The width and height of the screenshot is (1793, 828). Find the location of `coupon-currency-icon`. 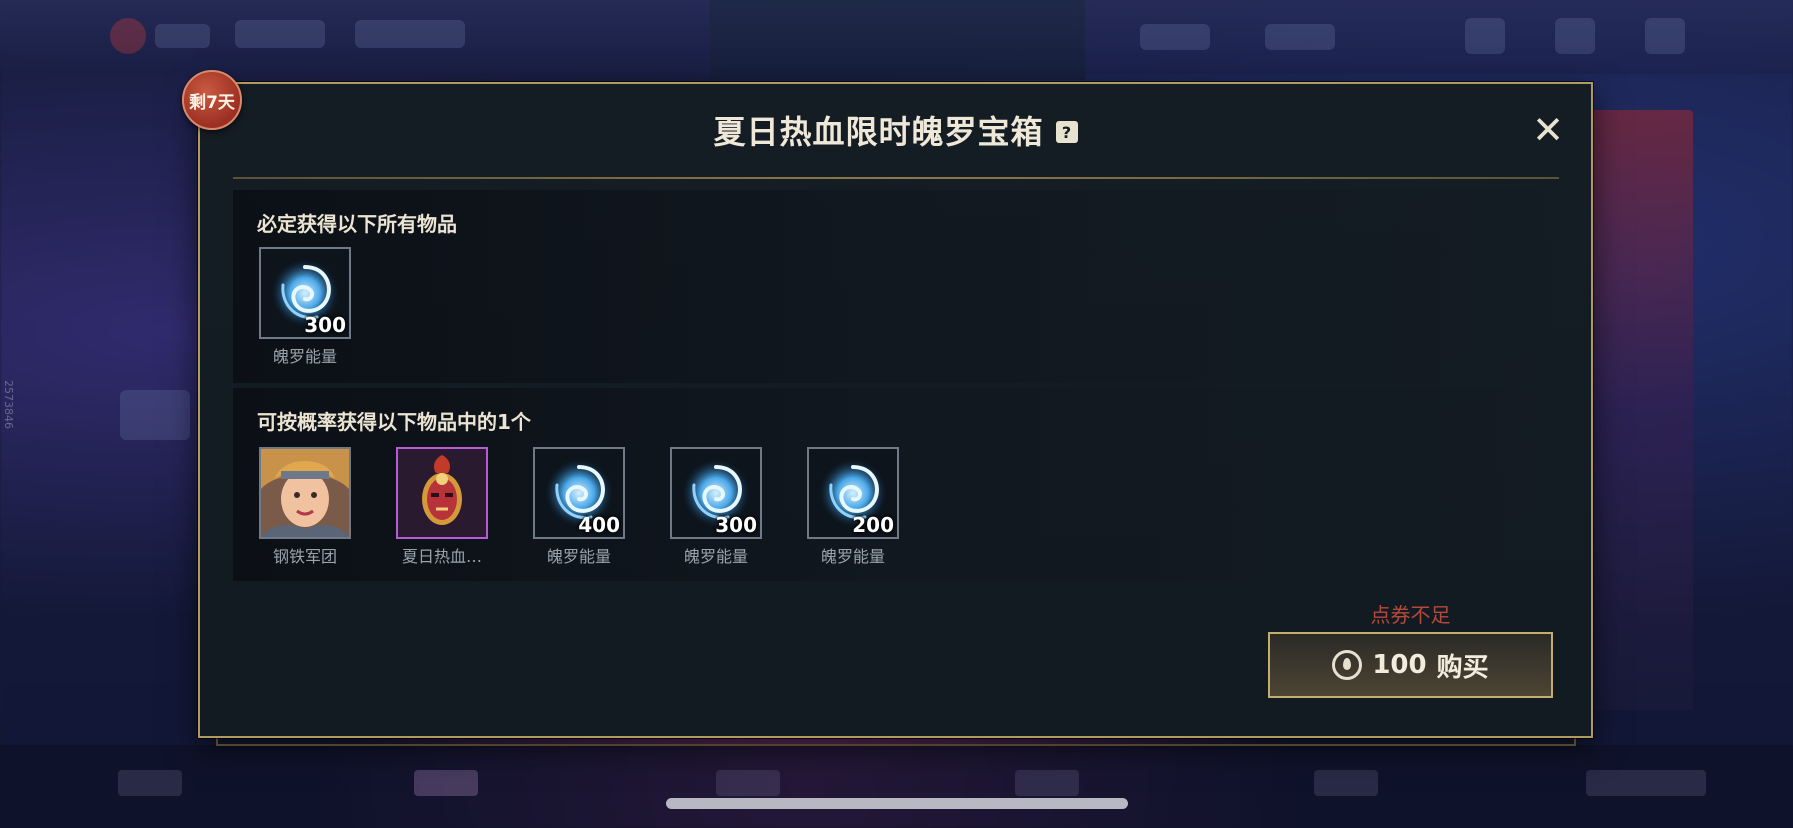

coupon-currency-icon is located at coordinates (1347, 665).